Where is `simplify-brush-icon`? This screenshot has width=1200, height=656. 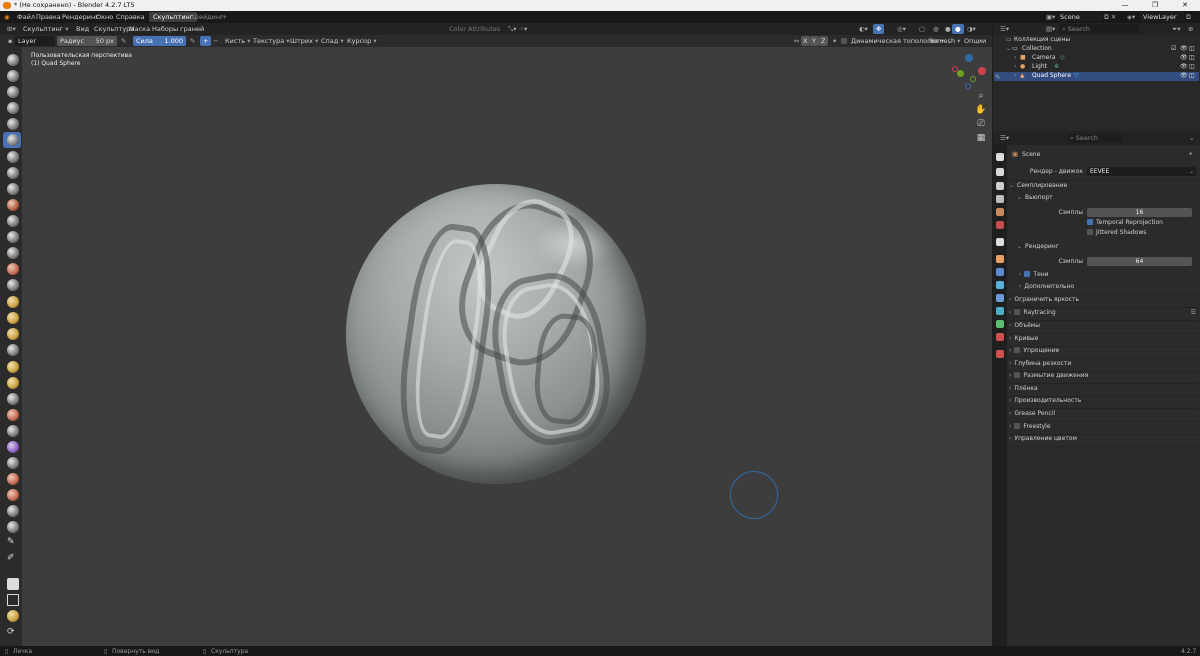 simplify-brush-icon is located at coordinates (13, 463).